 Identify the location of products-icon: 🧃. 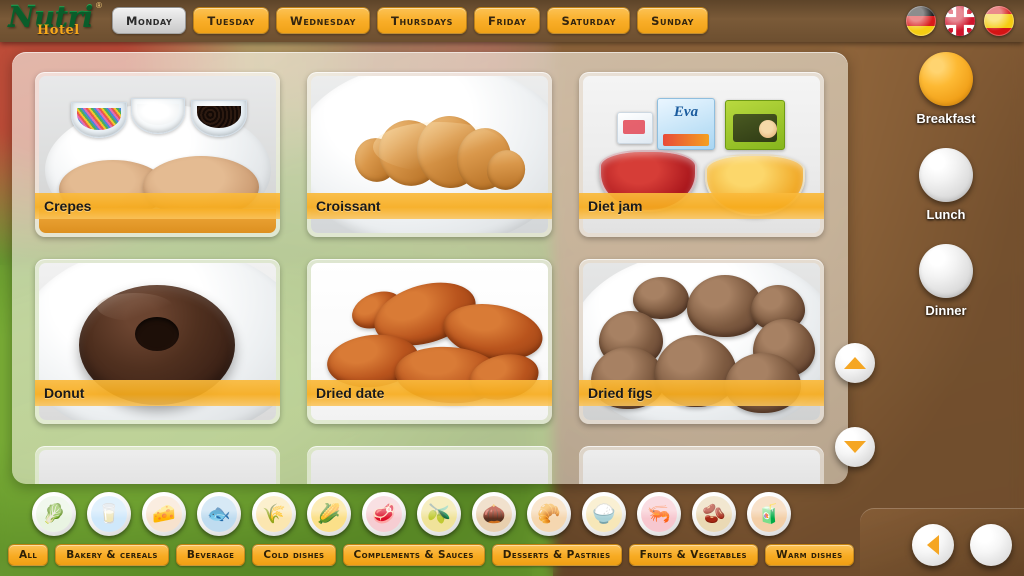
(769, 514).